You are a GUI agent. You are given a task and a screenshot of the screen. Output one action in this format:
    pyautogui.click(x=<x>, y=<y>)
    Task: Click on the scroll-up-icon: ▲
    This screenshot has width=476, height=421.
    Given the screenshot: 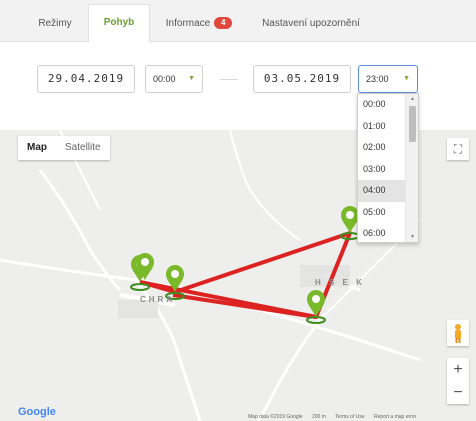 What is the action you would take?
    pyautogui.click(x=412, y=99)
    